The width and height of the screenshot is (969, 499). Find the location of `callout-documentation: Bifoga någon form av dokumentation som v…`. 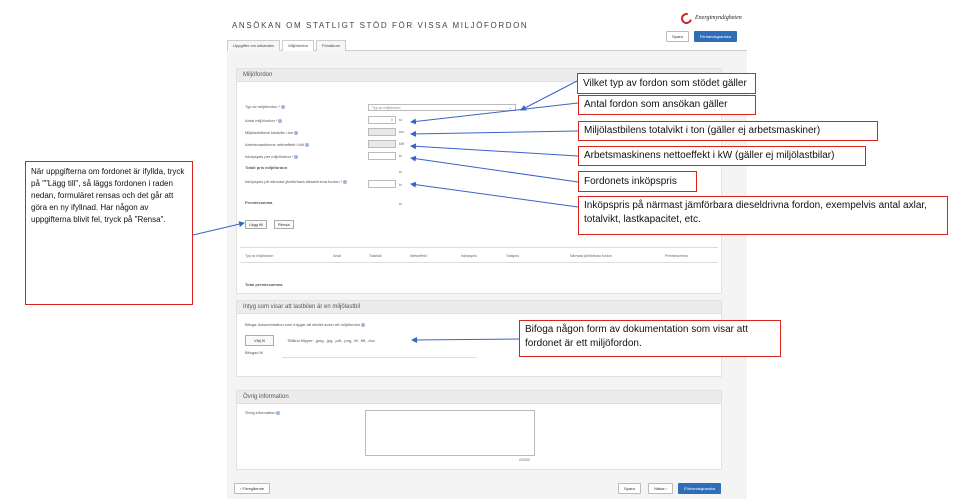

callout-documentation: Bifoga någon form av dokumentation som v… is located at coordinates (650, 338).